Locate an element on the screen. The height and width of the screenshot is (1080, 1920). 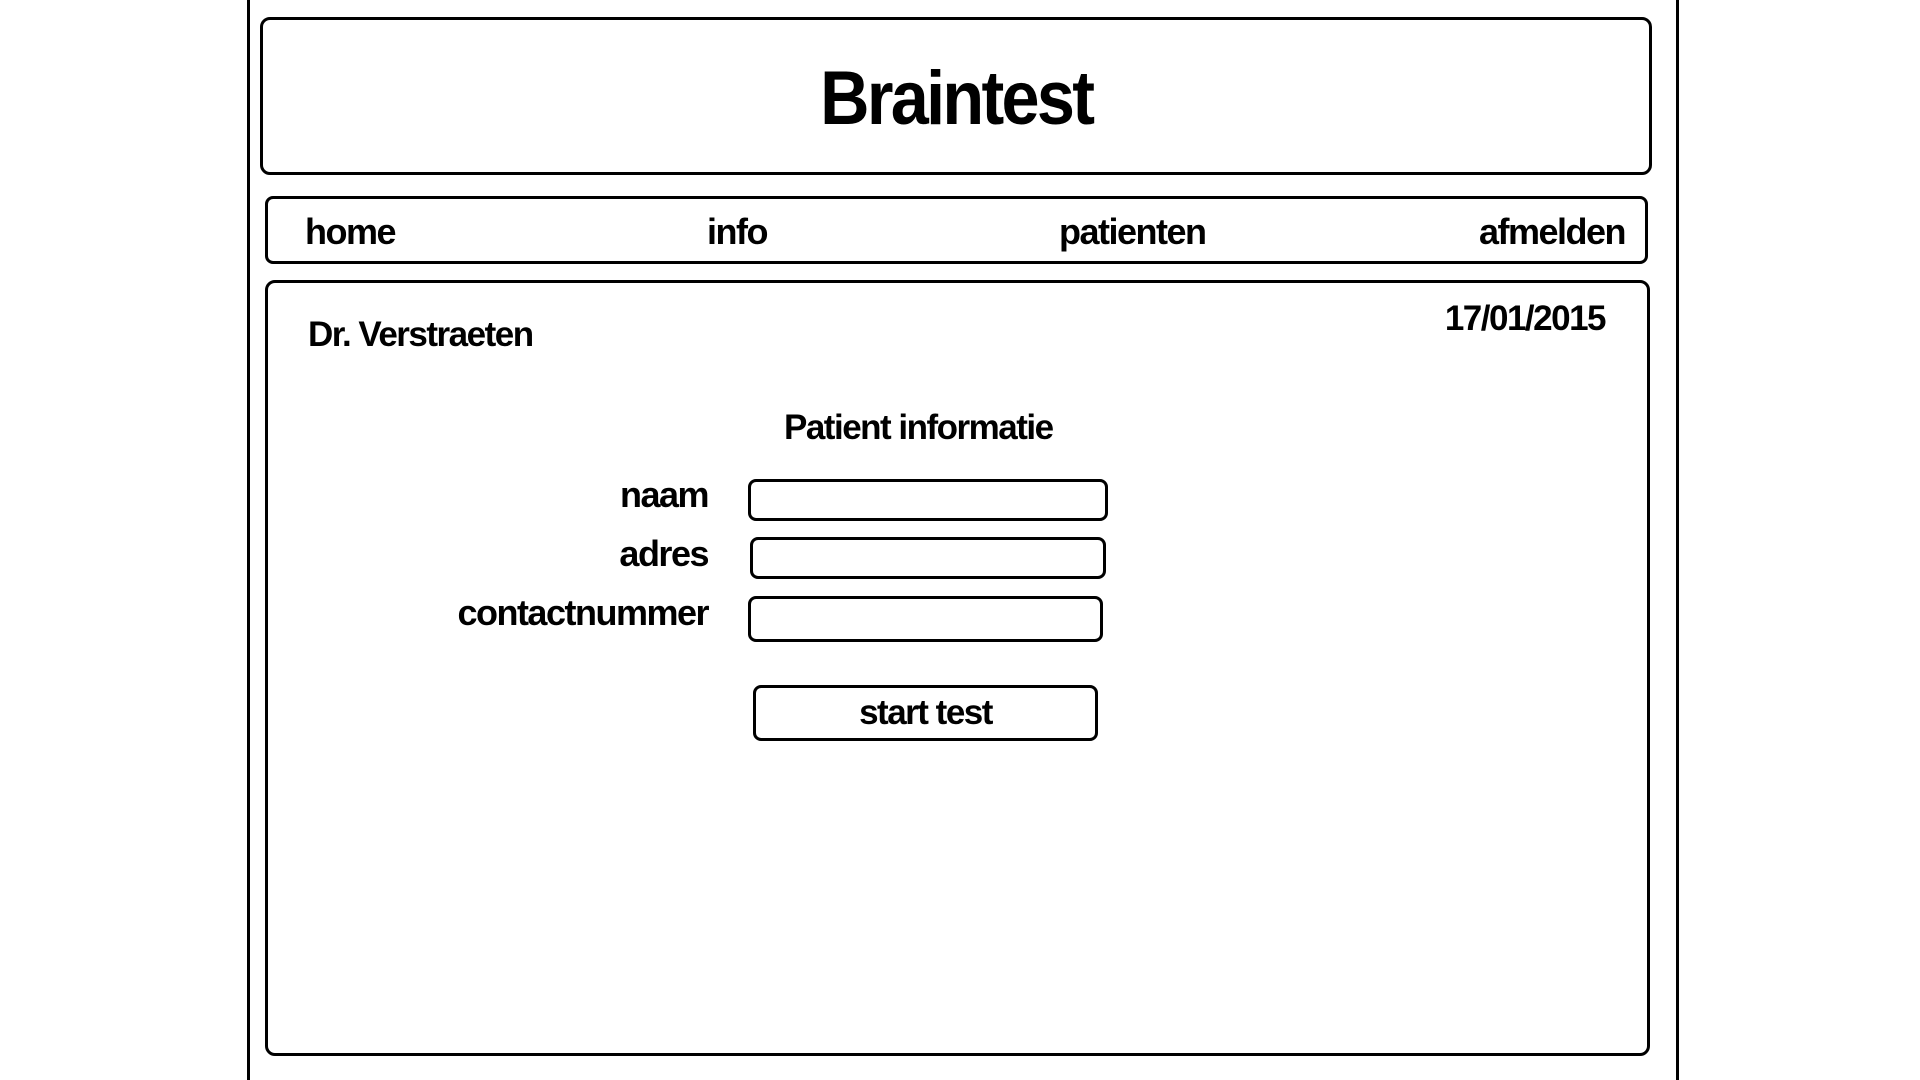
contactnummer-field is located at coordinates (925, 619).